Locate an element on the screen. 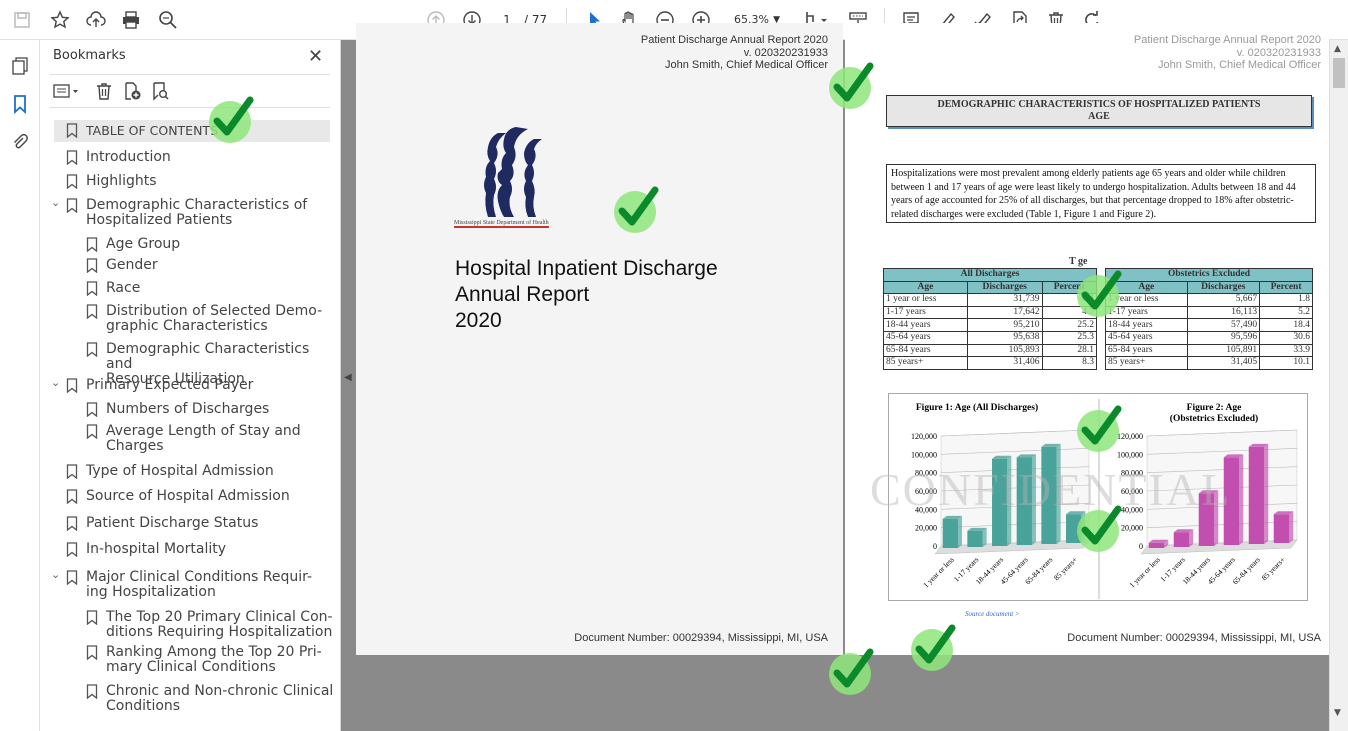 This screenshot has width=1348, height=731. chart-title: Figure 1: Age (All Discharges) is located at coordinates (977, 407).